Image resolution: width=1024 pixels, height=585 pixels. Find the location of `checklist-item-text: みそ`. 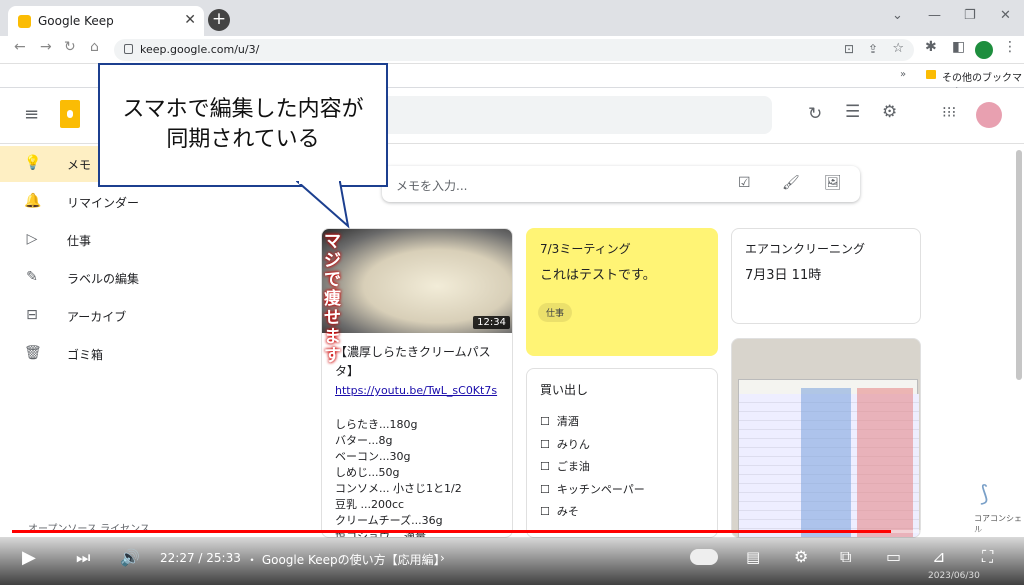

checklist-item-text: みそ is located at coordinates (567, 511).